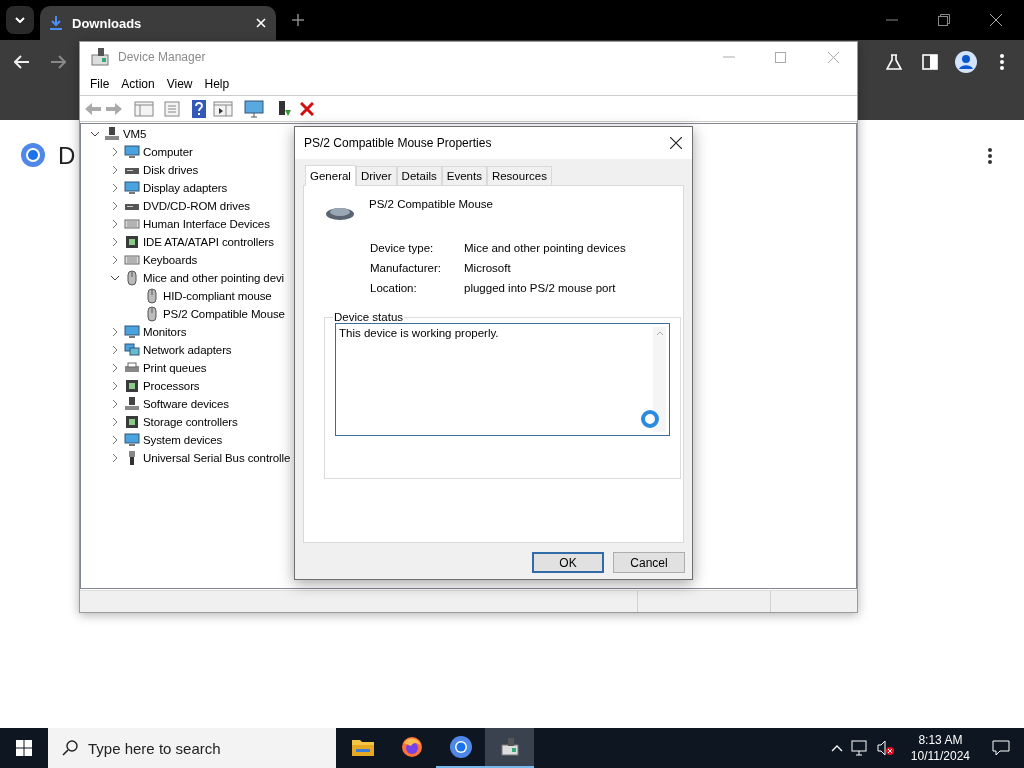 Image resolution: width=1024 pixels, height=768 pixels. I want to click on browser-tab: Downloads, so click(158, 23).